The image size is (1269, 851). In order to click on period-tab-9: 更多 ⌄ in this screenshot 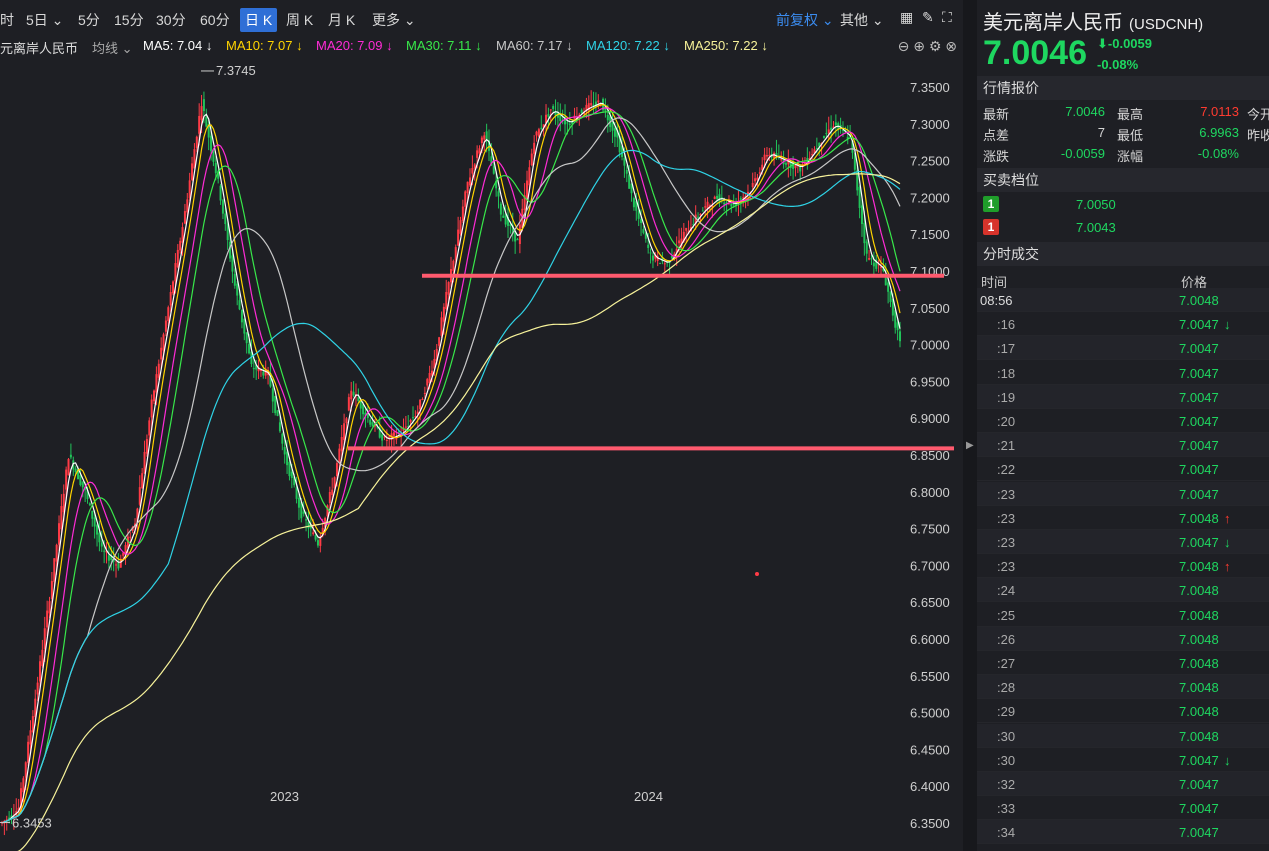, I will do `click(394, 20)`.